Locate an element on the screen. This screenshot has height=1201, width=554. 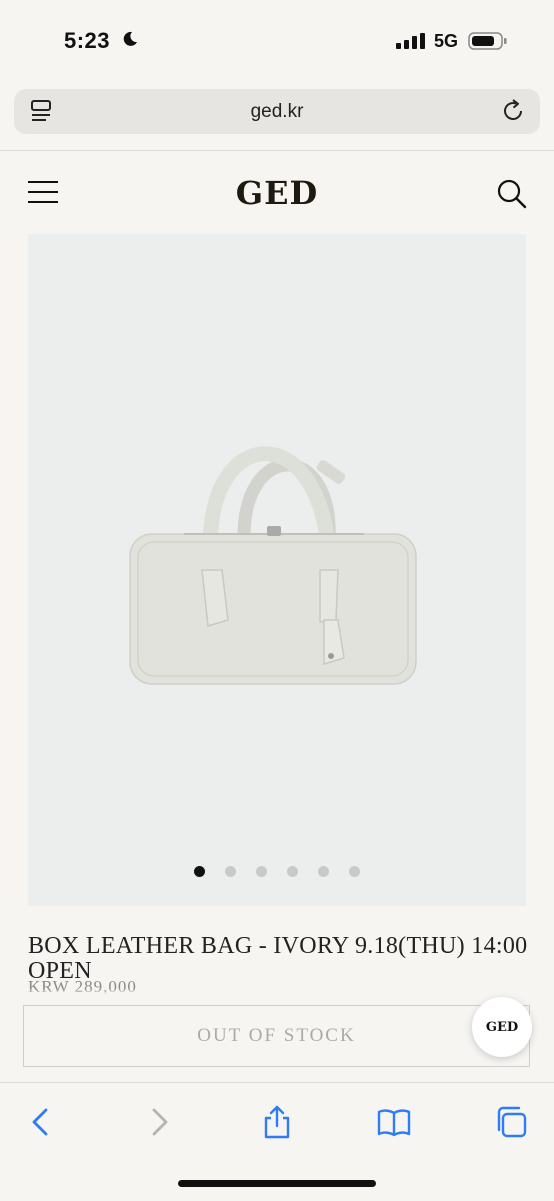
address-bar: ged.kr is located at coordinates (277, 111).